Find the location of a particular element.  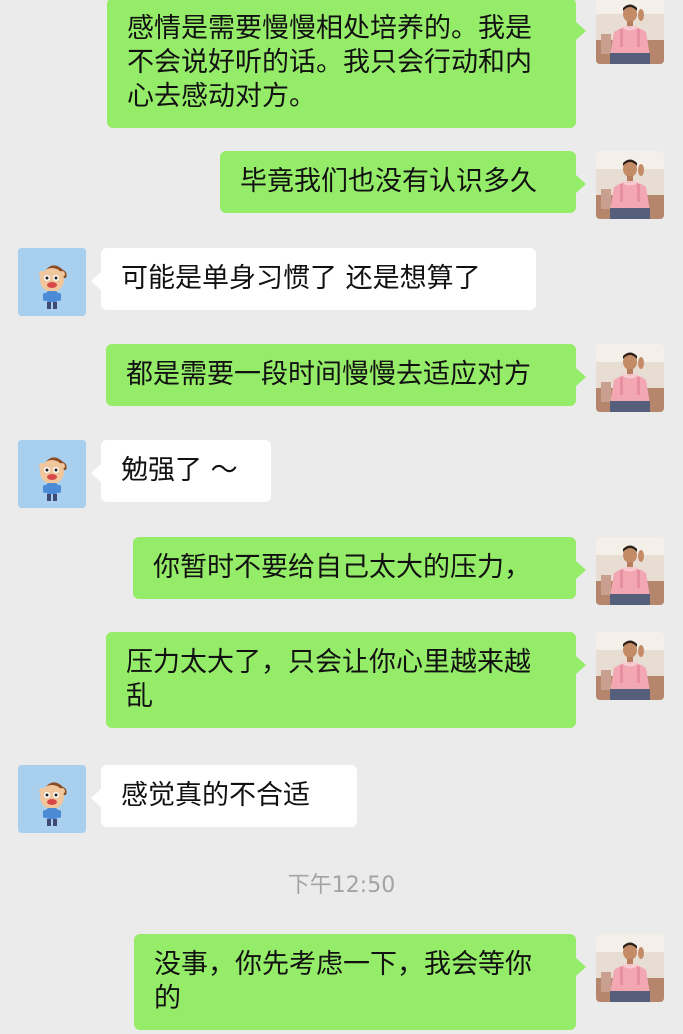

message-row: 没事，你先考虑一下，我会等你的 is located at coordinates (341, 984).